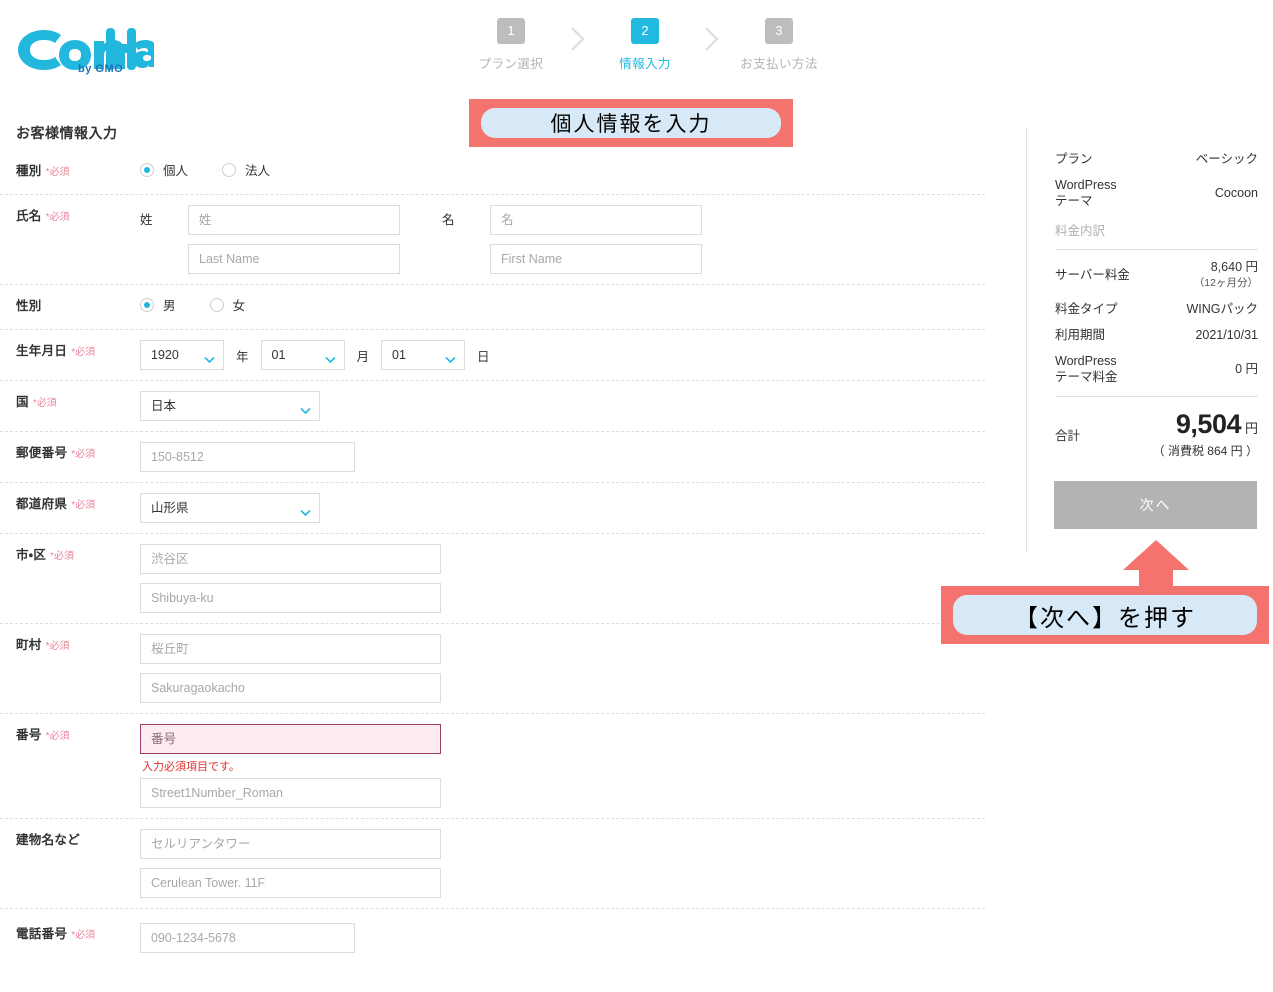 The height and width of the screenshot is (992, 1273). I want to click on summary-total-amount: 9,504, so click(1208, 424).